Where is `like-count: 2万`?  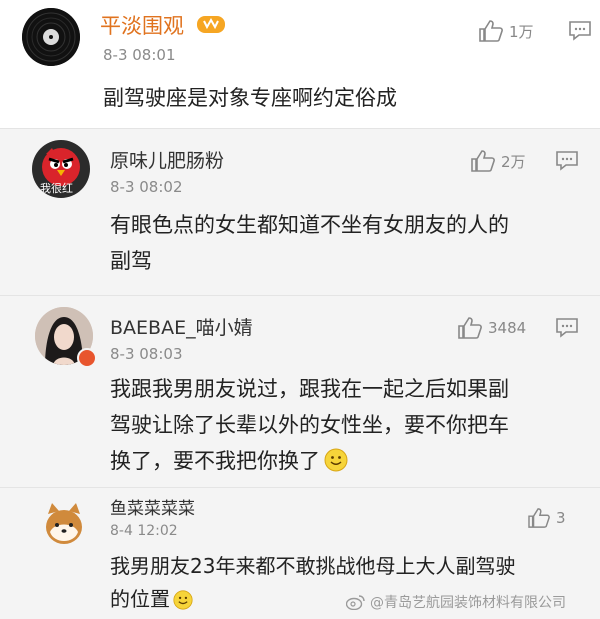
like-count: 2万 is located at coordinates (513, 161).